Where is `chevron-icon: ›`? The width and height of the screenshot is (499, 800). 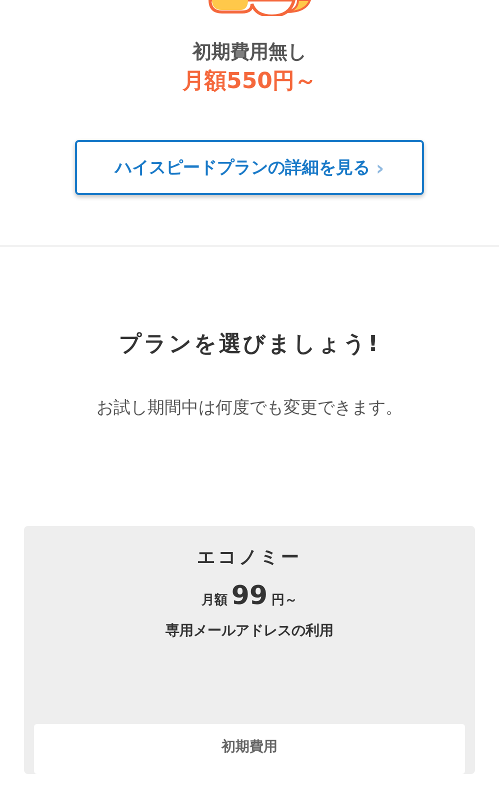 chevron-icon: › is located at coordinates (380, 168).